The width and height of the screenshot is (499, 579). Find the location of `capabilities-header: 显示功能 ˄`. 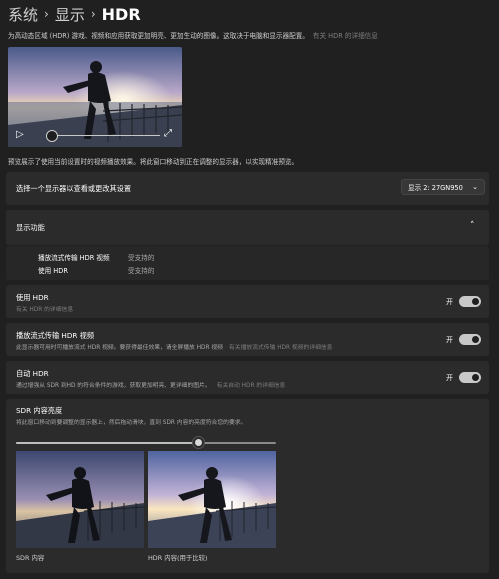

capabilities-header: 显示功能 ˄ is located at coordinates (247, 227).